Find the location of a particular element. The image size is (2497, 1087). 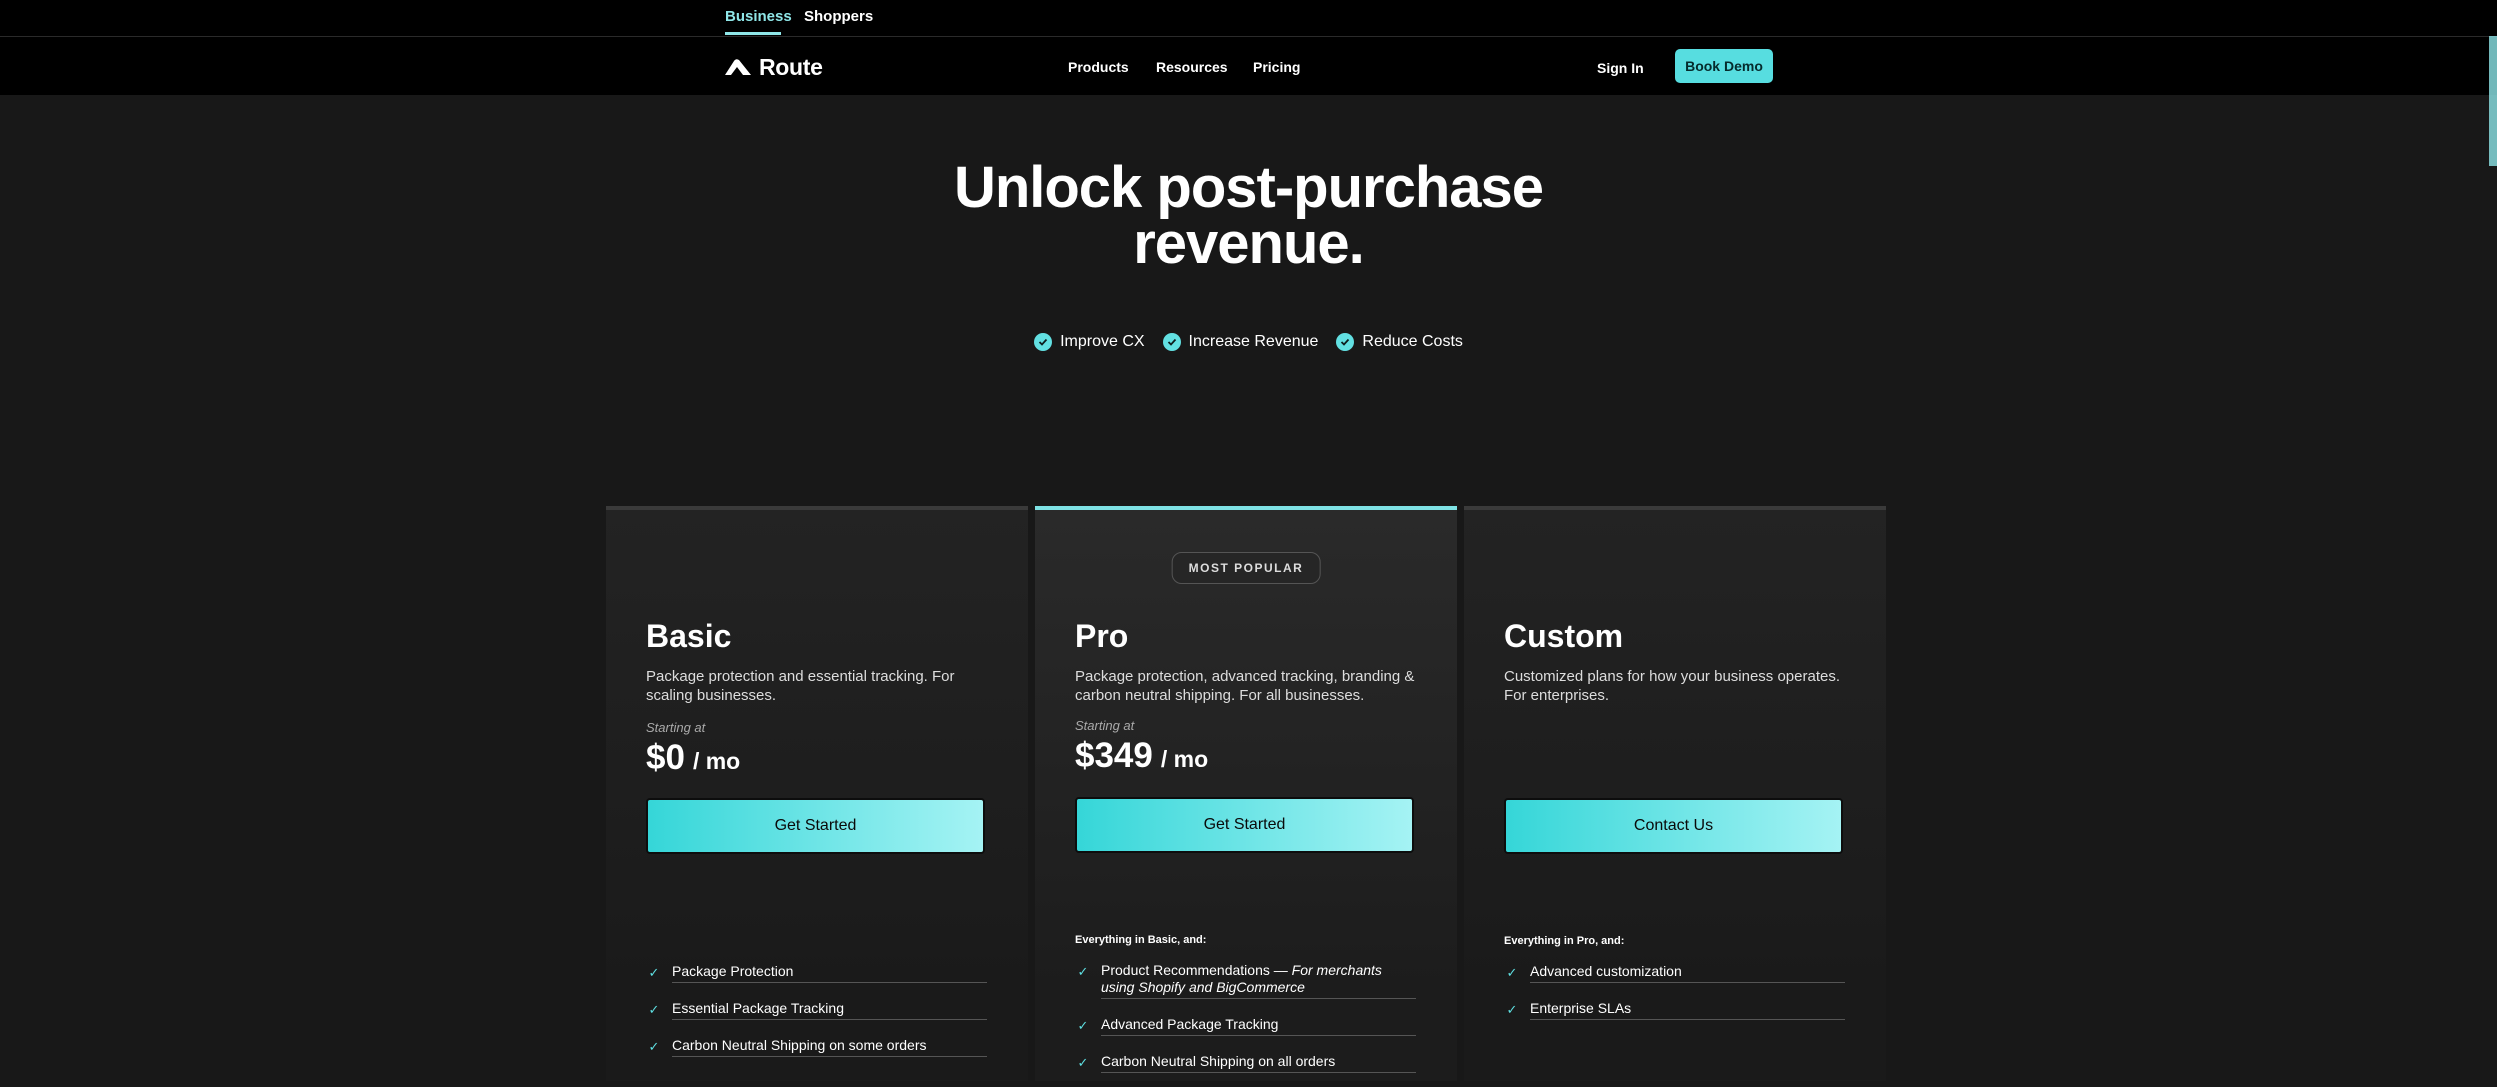

brand-wordmark: Route is located at coordinates (791, 66).